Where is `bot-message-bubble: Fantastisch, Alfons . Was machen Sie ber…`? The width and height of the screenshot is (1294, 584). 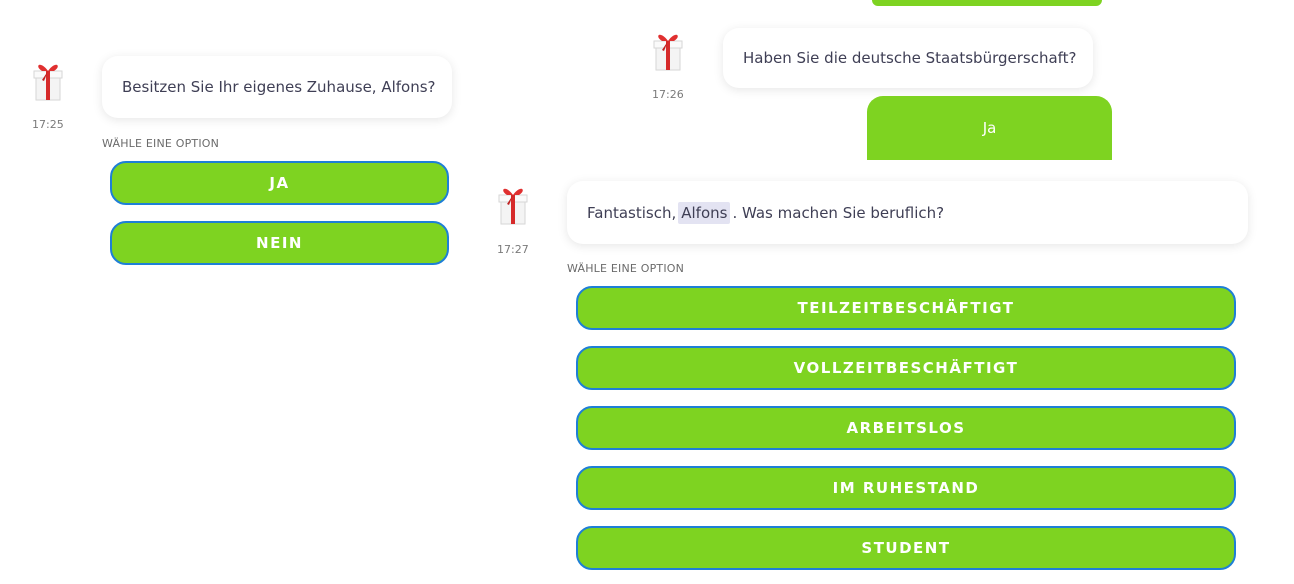
bot-message-bubble: Fantastisch, Alfons . Was machen Sie ber… is located at coordinates (907, 212).